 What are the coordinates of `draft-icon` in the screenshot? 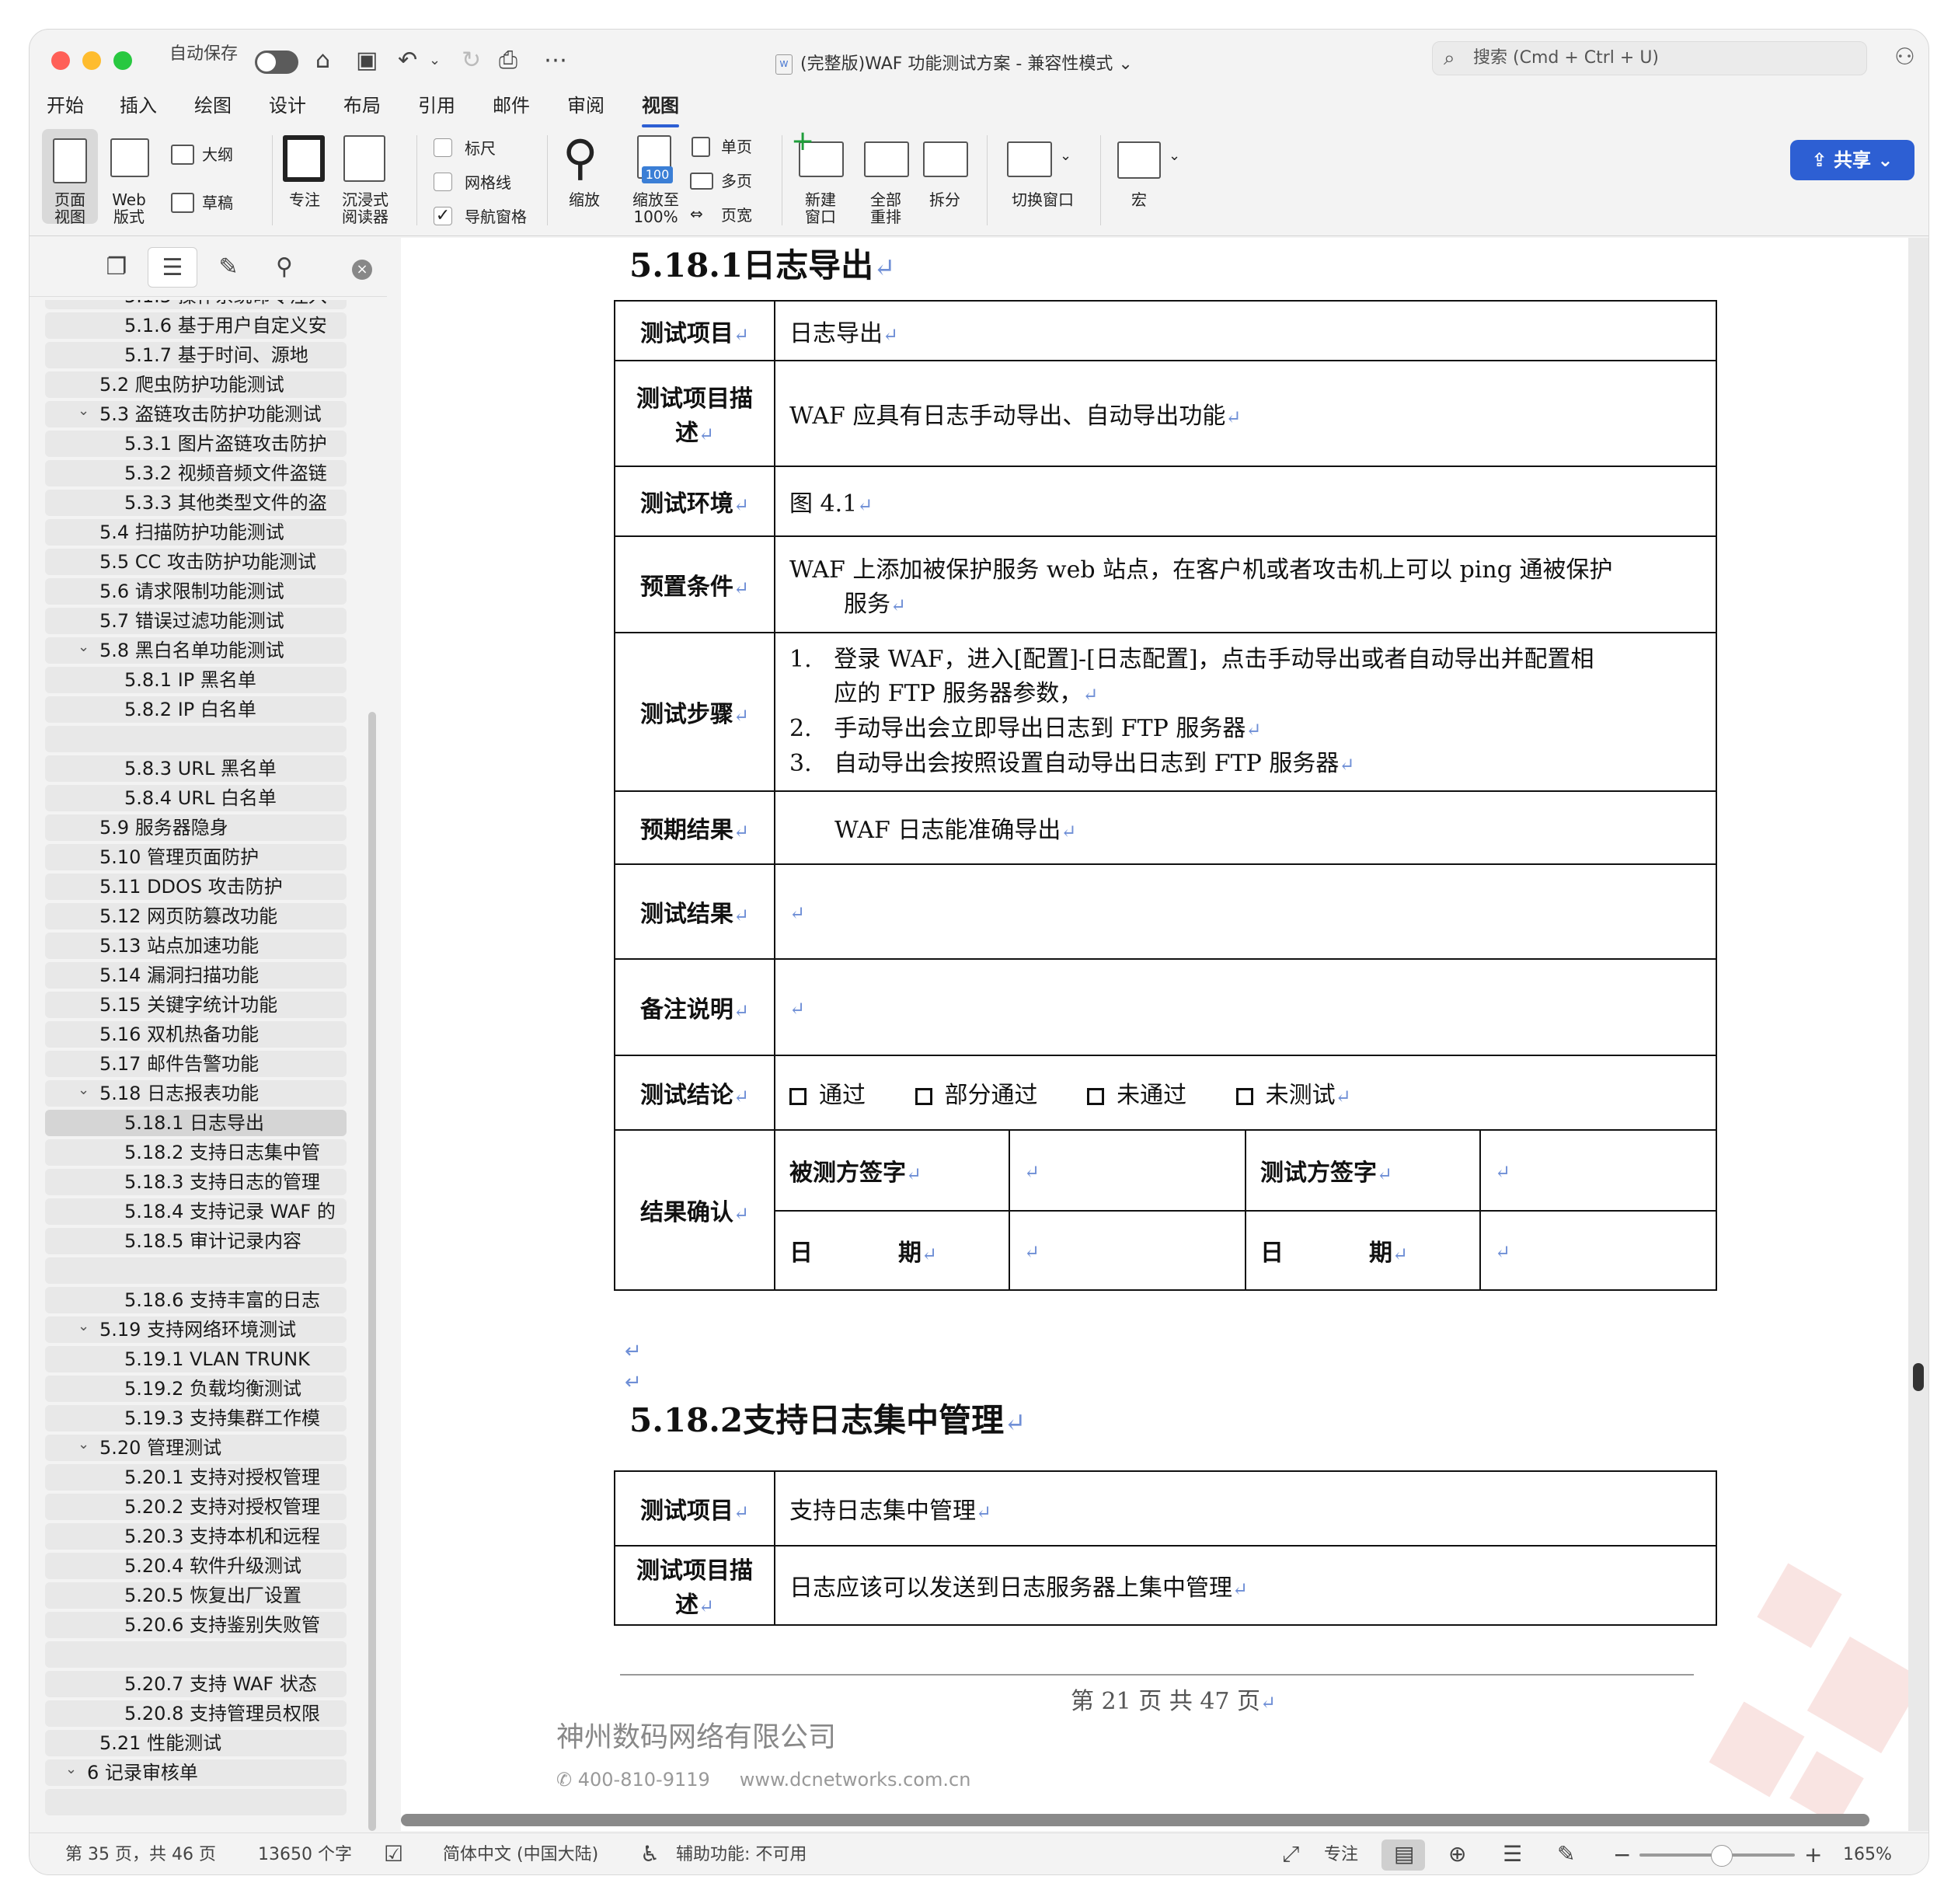 It's located at (182, 203).